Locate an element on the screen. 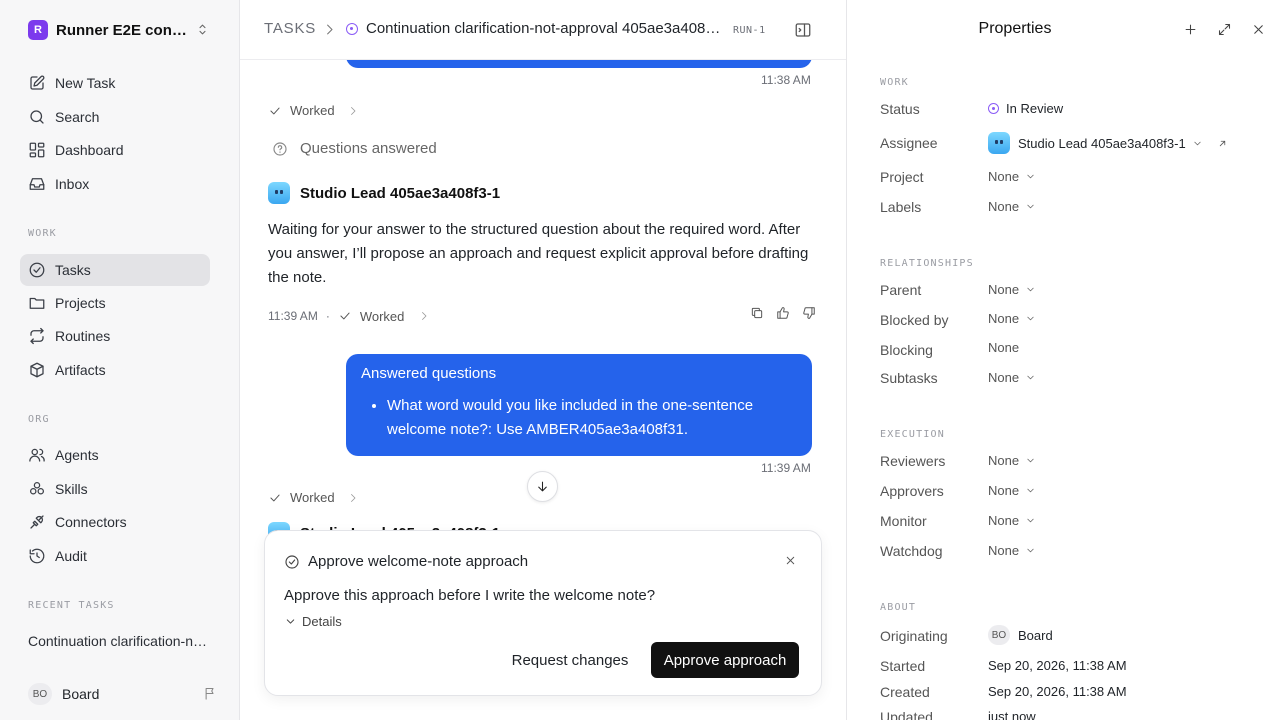 The image size is (1280, 720). message-meta: 11:39 AM · Worked is located at coordinates (542, 316).